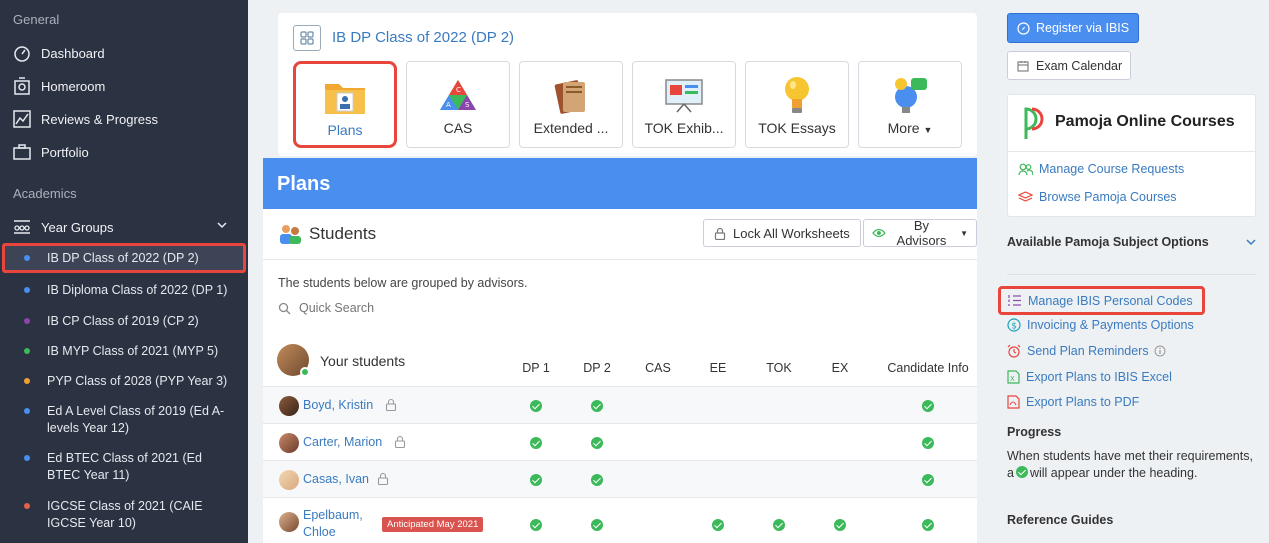 This screenshot has width=1269, height=543. What do you see at coordinates (50, 152) in the screenshot?
I see `sidebar-item-portfolio: Portfolio` at bounding box center [50, 152].